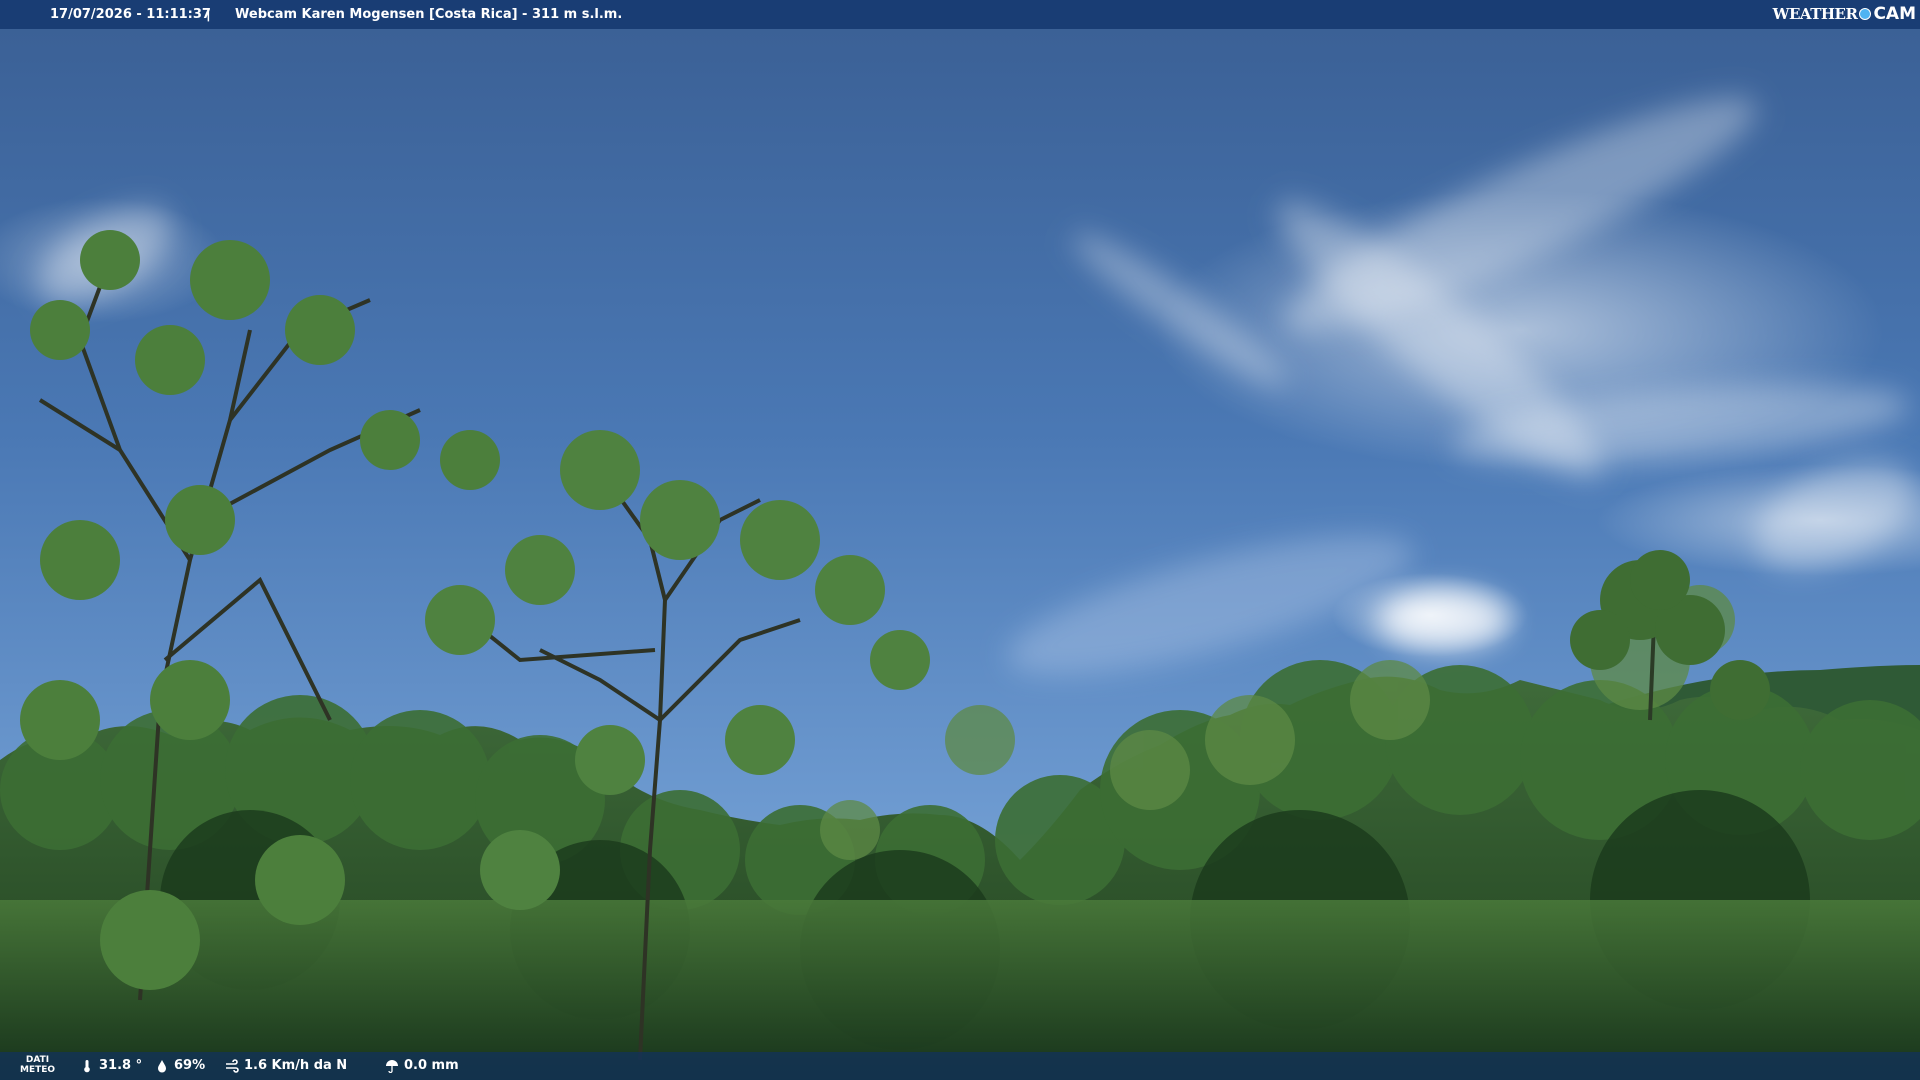 The image size is (1920, 1080). I want to click on weather-data-label-line1: DATI, so click(37, 1060).